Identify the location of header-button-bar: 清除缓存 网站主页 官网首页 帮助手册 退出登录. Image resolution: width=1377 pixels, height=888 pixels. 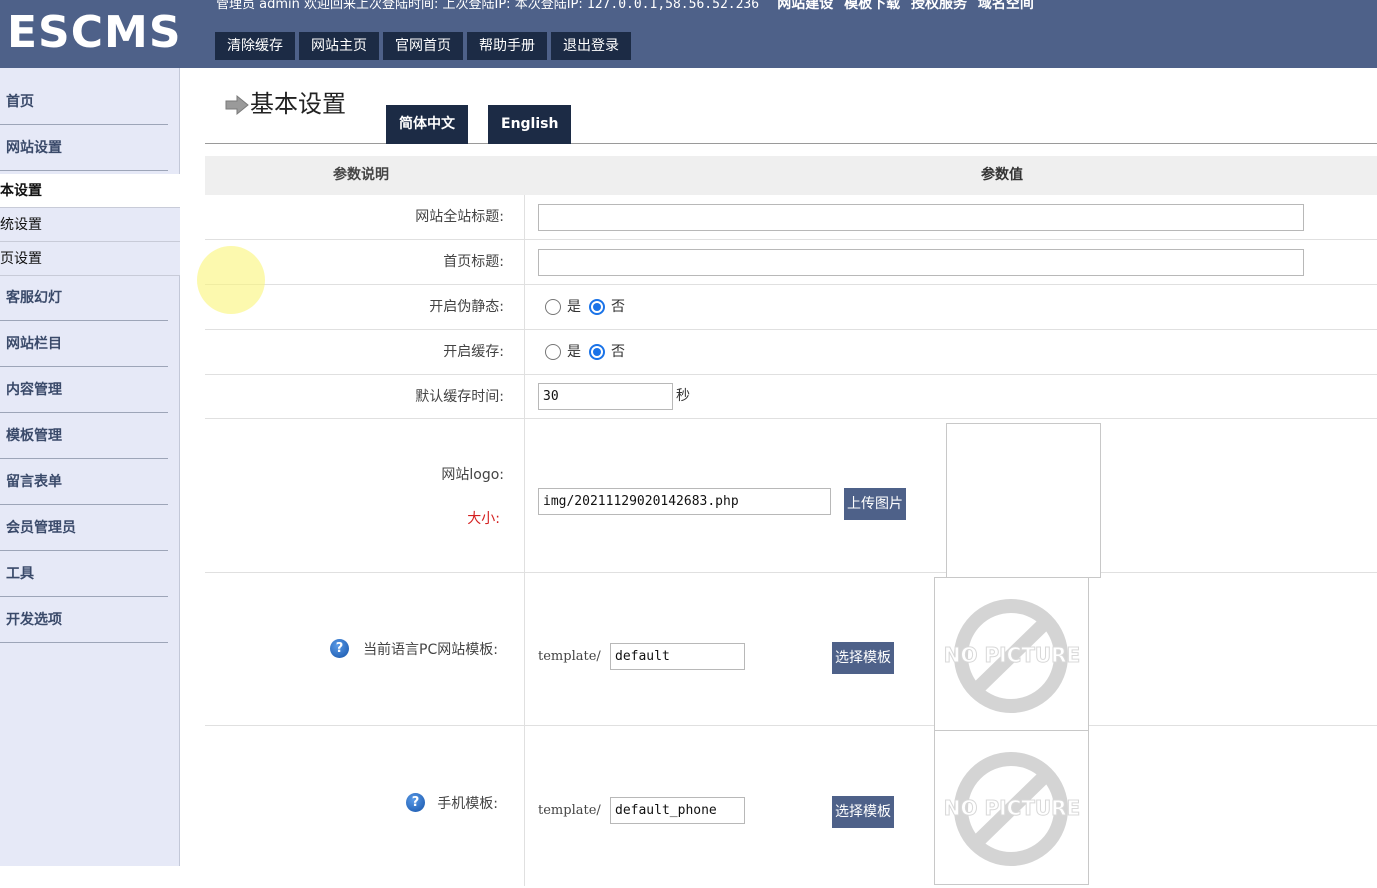
(425, 46).